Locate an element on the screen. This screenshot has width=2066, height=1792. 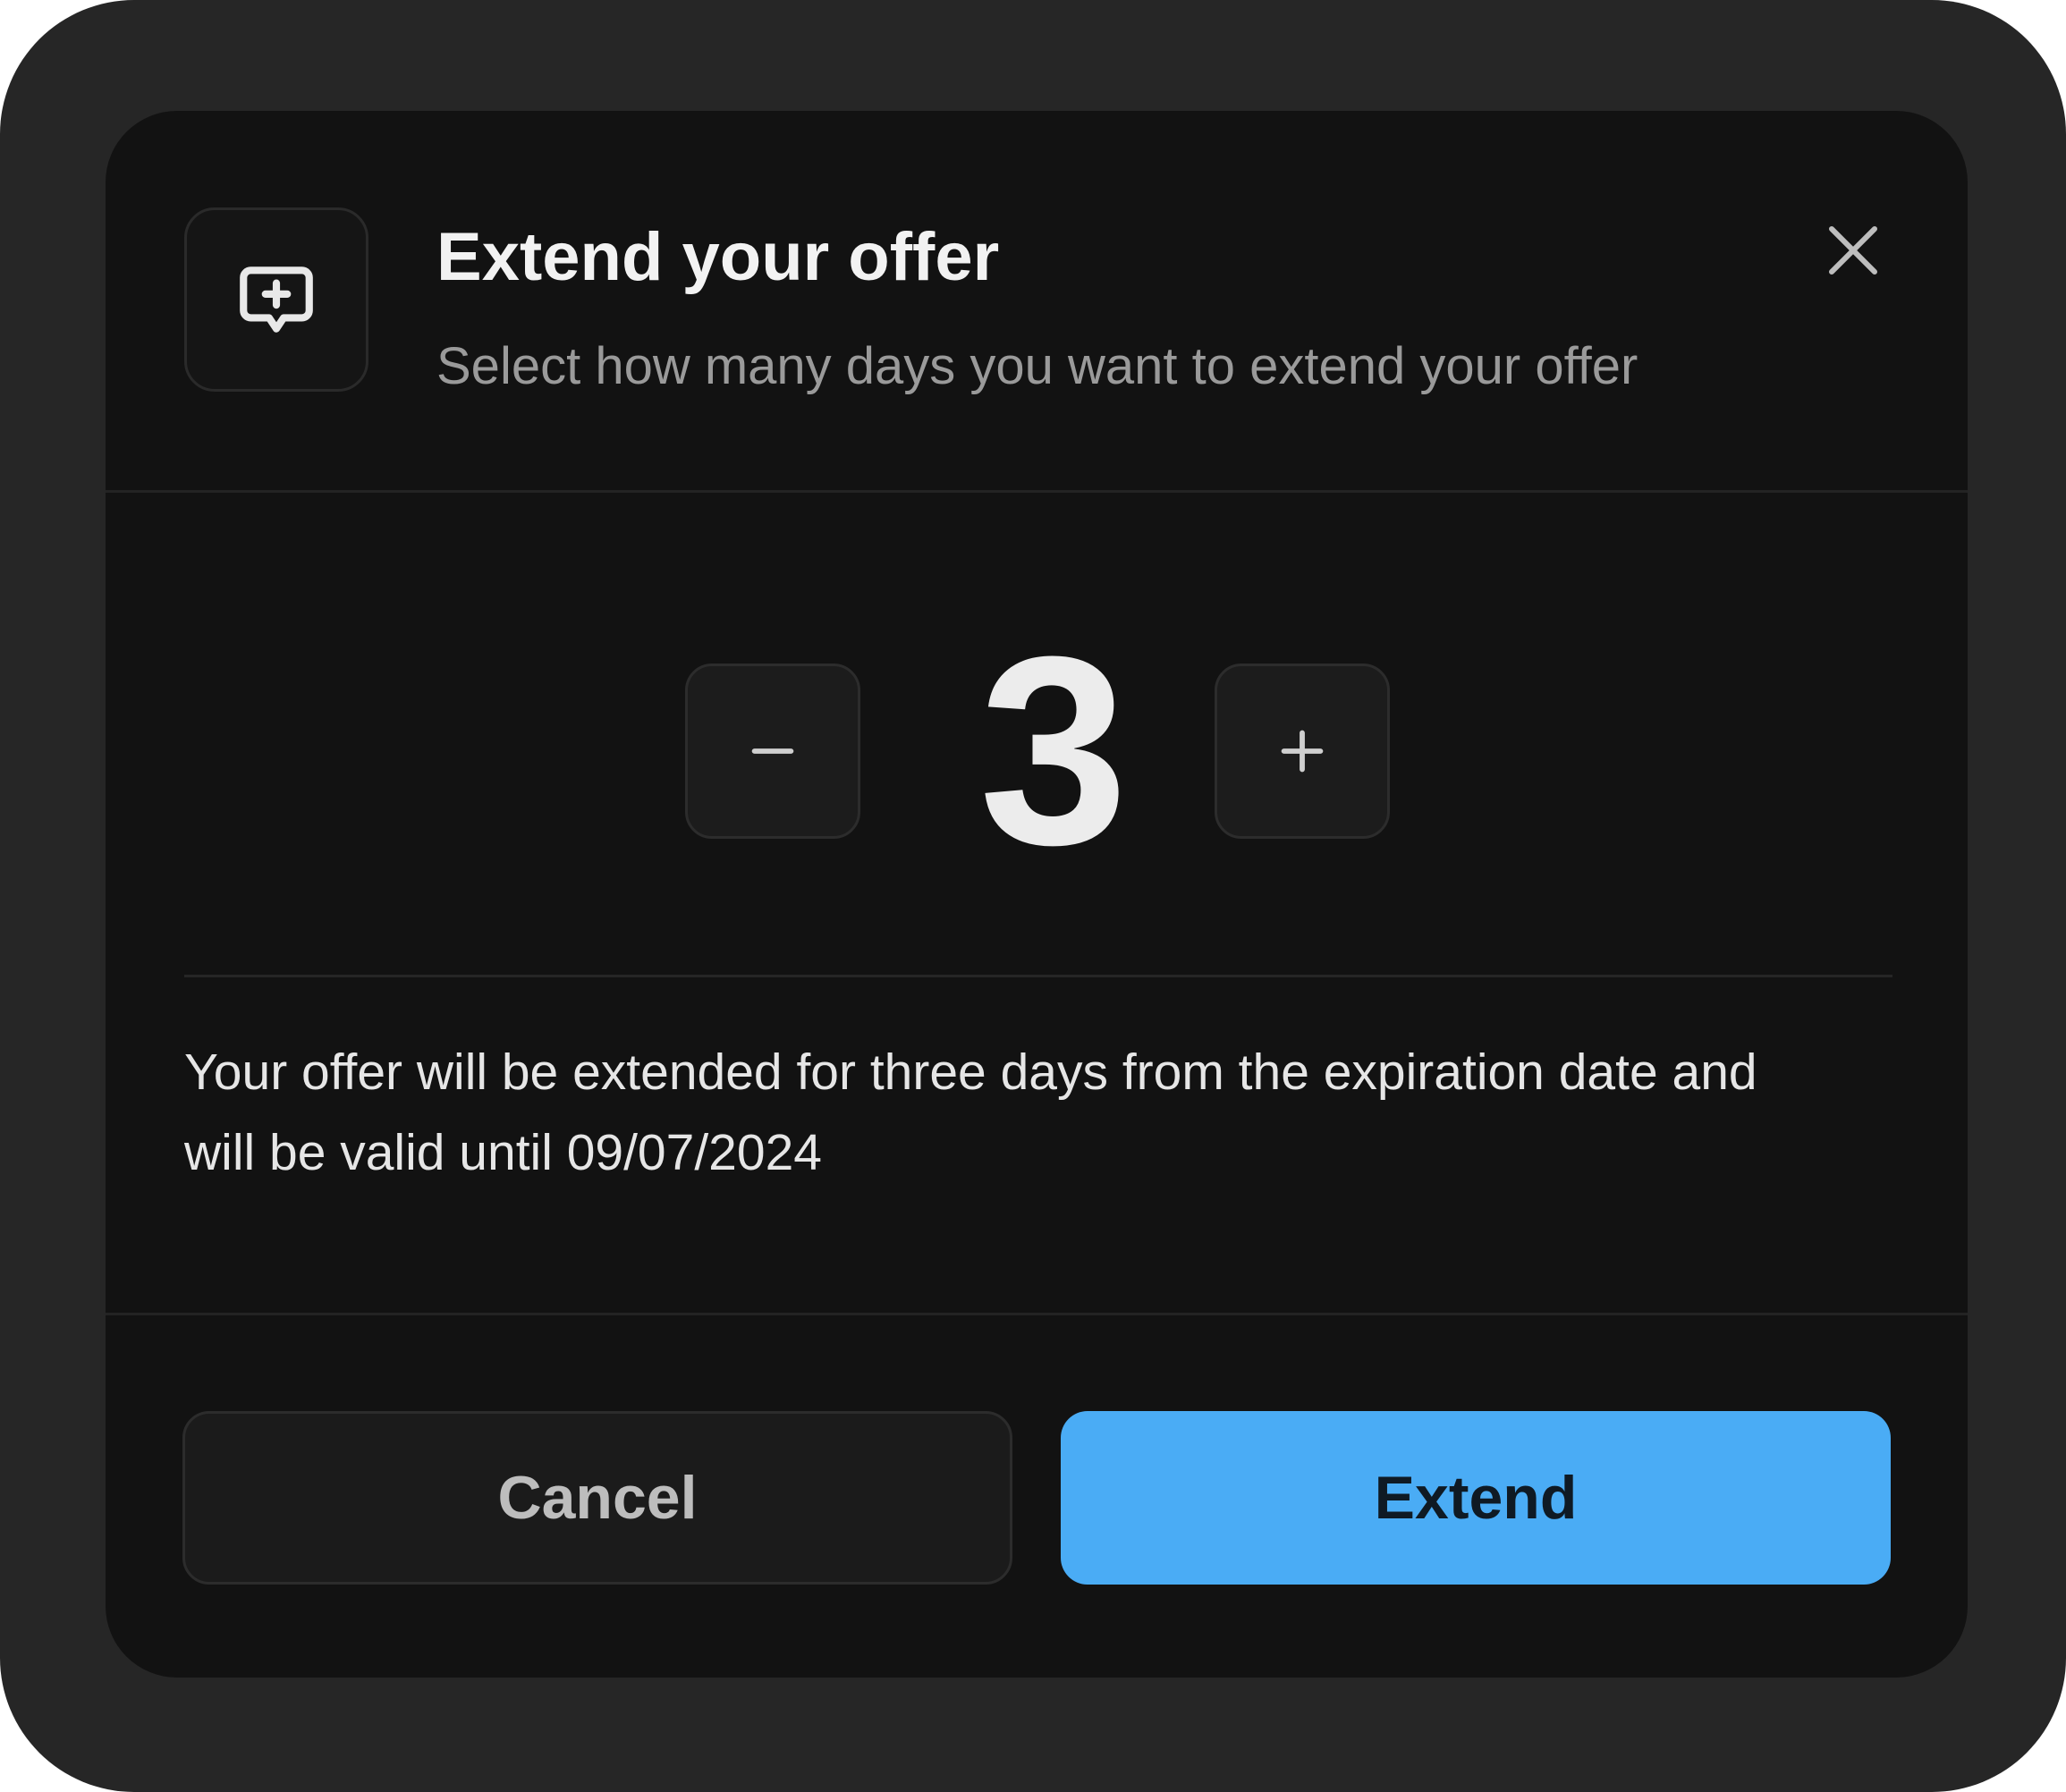
dialog-title: Extend your offer is located at coordinates (718, 257).